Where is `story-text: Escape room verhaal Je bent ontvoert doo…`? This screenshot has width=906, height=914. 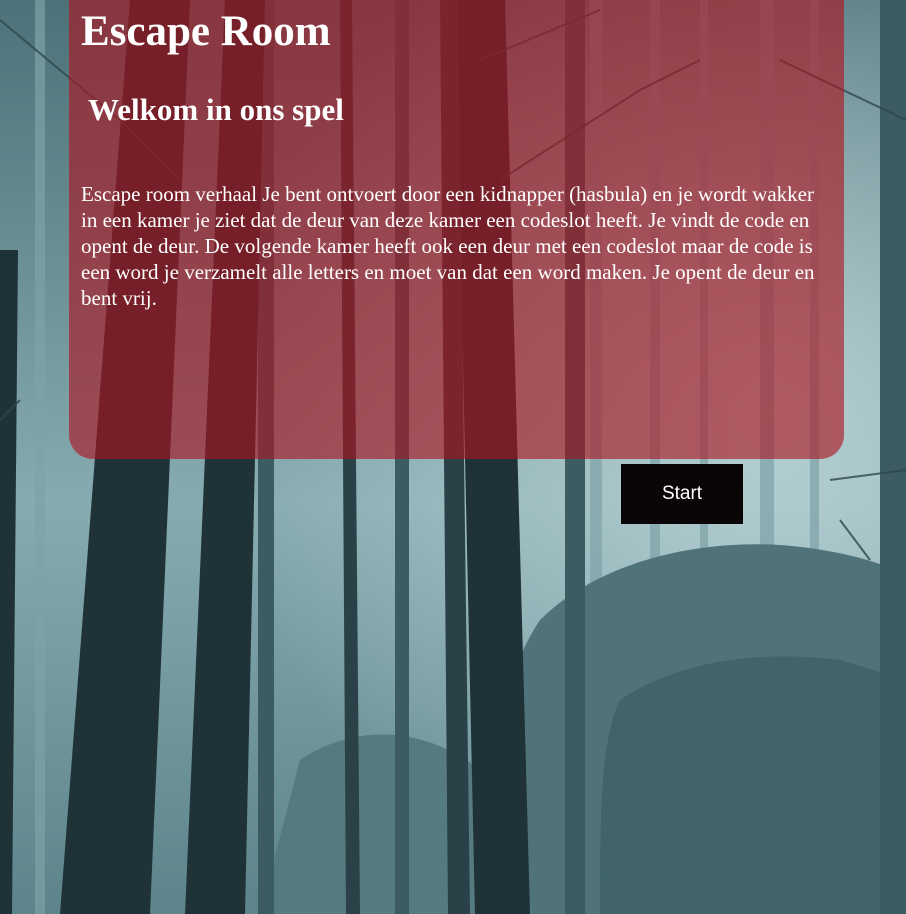 story-text: Escape room verhaal Je bent ontvoert doo… is located at coordinates (448, 246).